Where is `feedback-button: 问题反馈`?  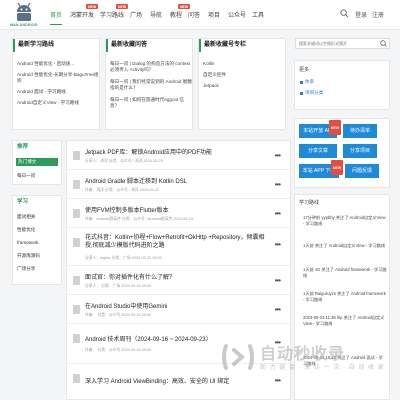
feedback-button: 问题反馈 is located at coordinates (362, 171).